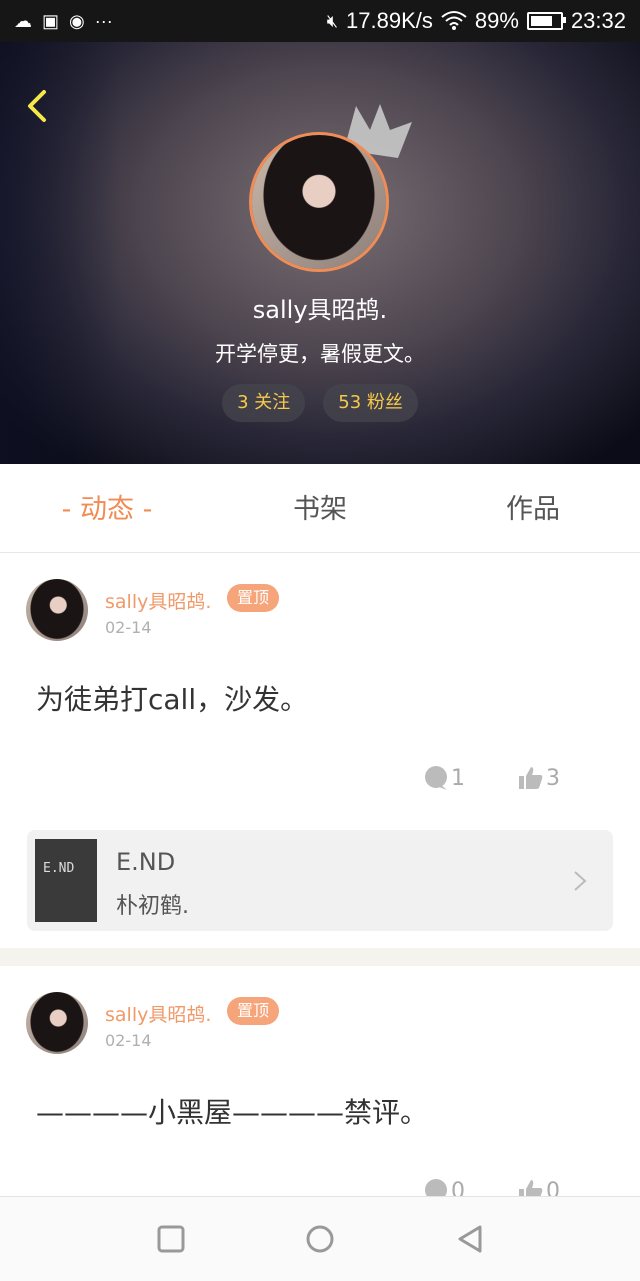  Describe the element at coordinates (332, 21) in the screenshot. I see `mute-icon: 🔇︎` at that location.